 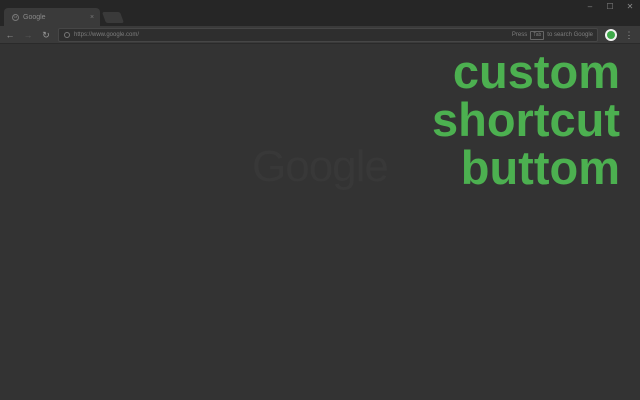 I want to click on promo-overlay: custom shortcut buttom, so click(x=526, y=120).